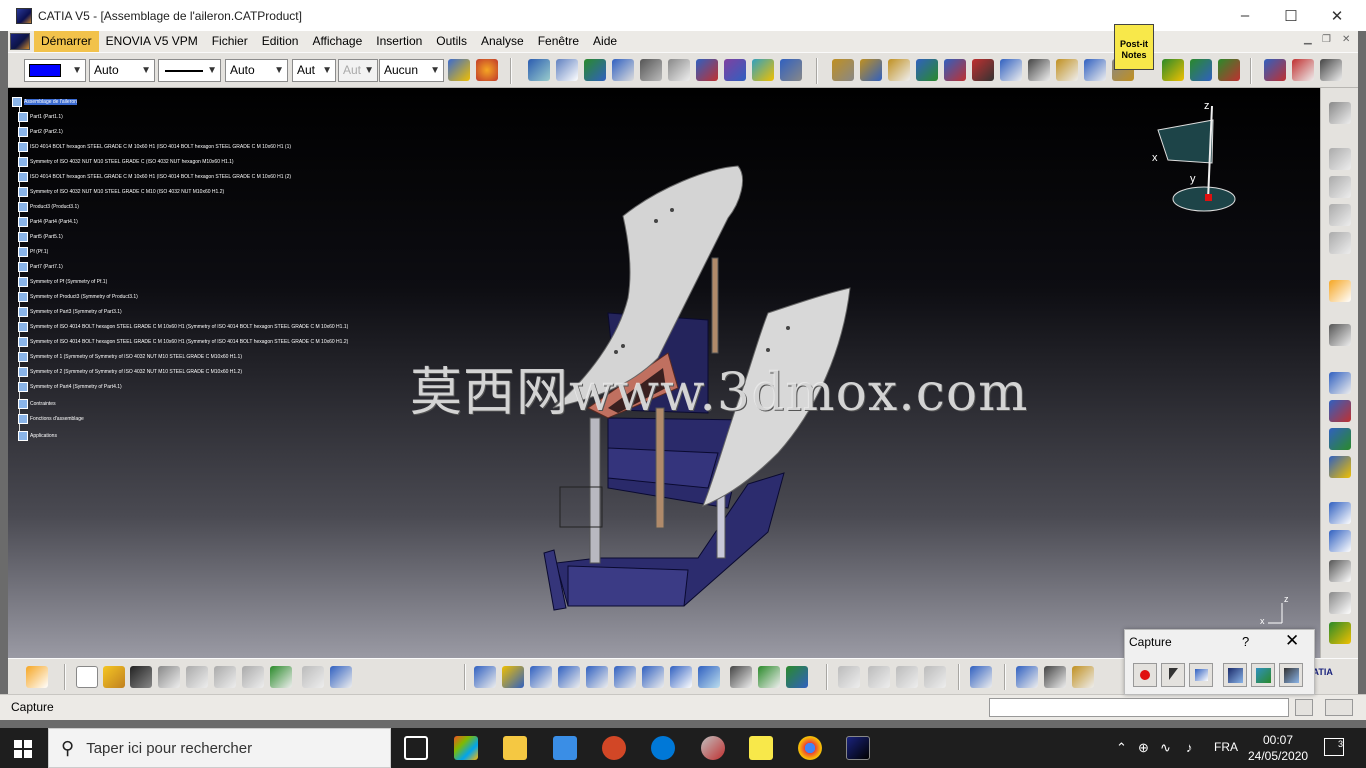 Image resolution: width=1366 pixels, height=768 pixels. What do you see at coordinates (1039, 70) in the screenshot?
I see `annotation-icon` at bounding box center [1039, 70].